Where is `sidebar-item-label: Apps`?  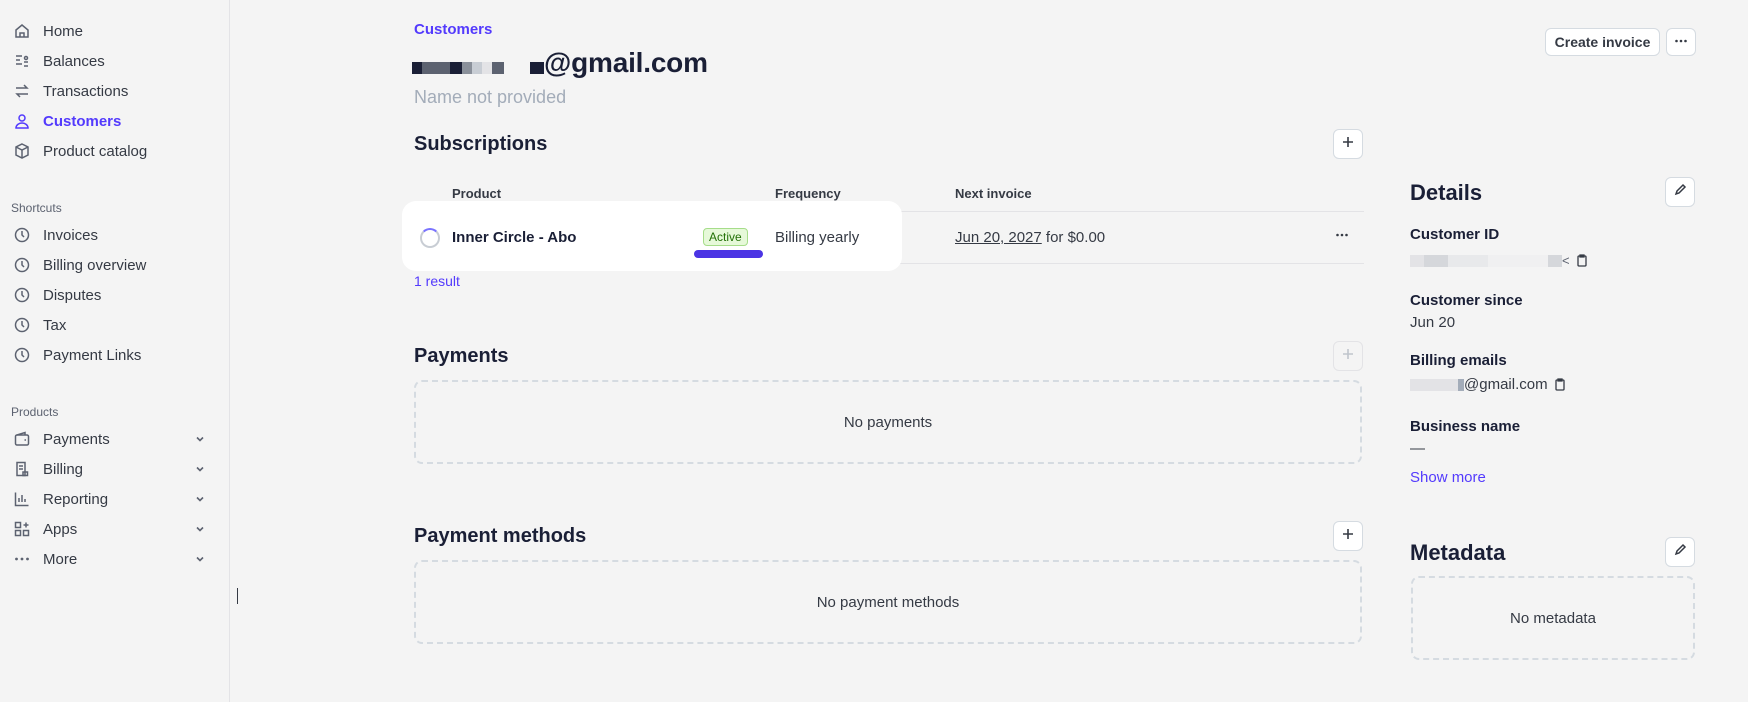 sidebar-item-label: Apps is located at coordinates (60, 529).